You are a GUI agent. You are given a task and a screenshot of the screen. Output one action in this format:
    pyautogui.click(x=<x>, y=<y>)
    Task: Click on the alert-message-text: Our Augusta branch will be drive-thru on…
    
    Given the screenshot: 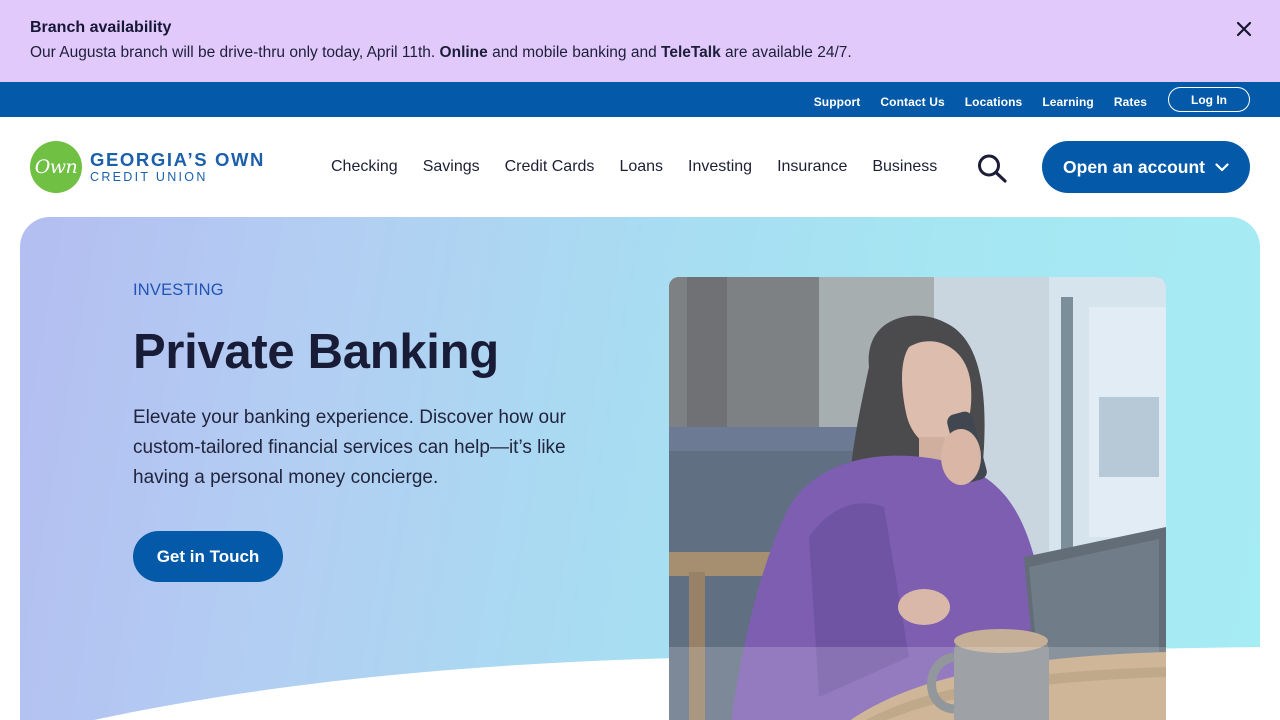 What is the action you would take?
    pyautogui.click(x=235, y=52)
    